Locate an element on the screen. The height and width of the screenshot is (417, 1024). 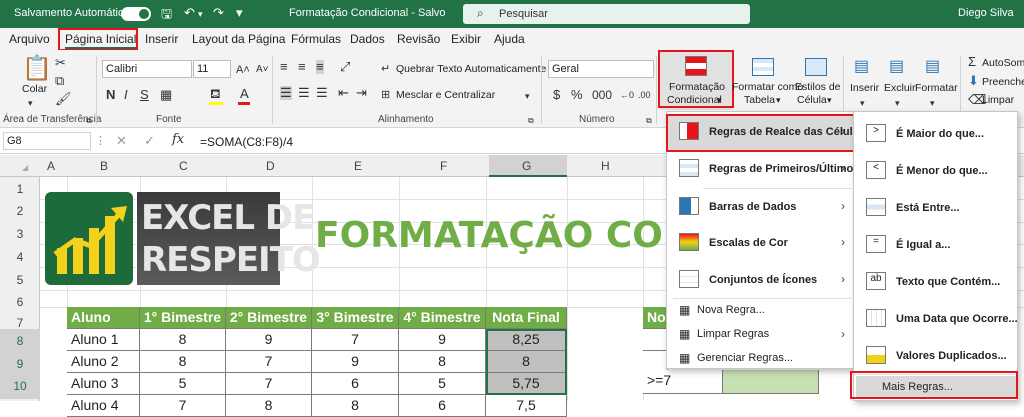
autosum-label: AutoSoma is located at coordinates (1003, 63).